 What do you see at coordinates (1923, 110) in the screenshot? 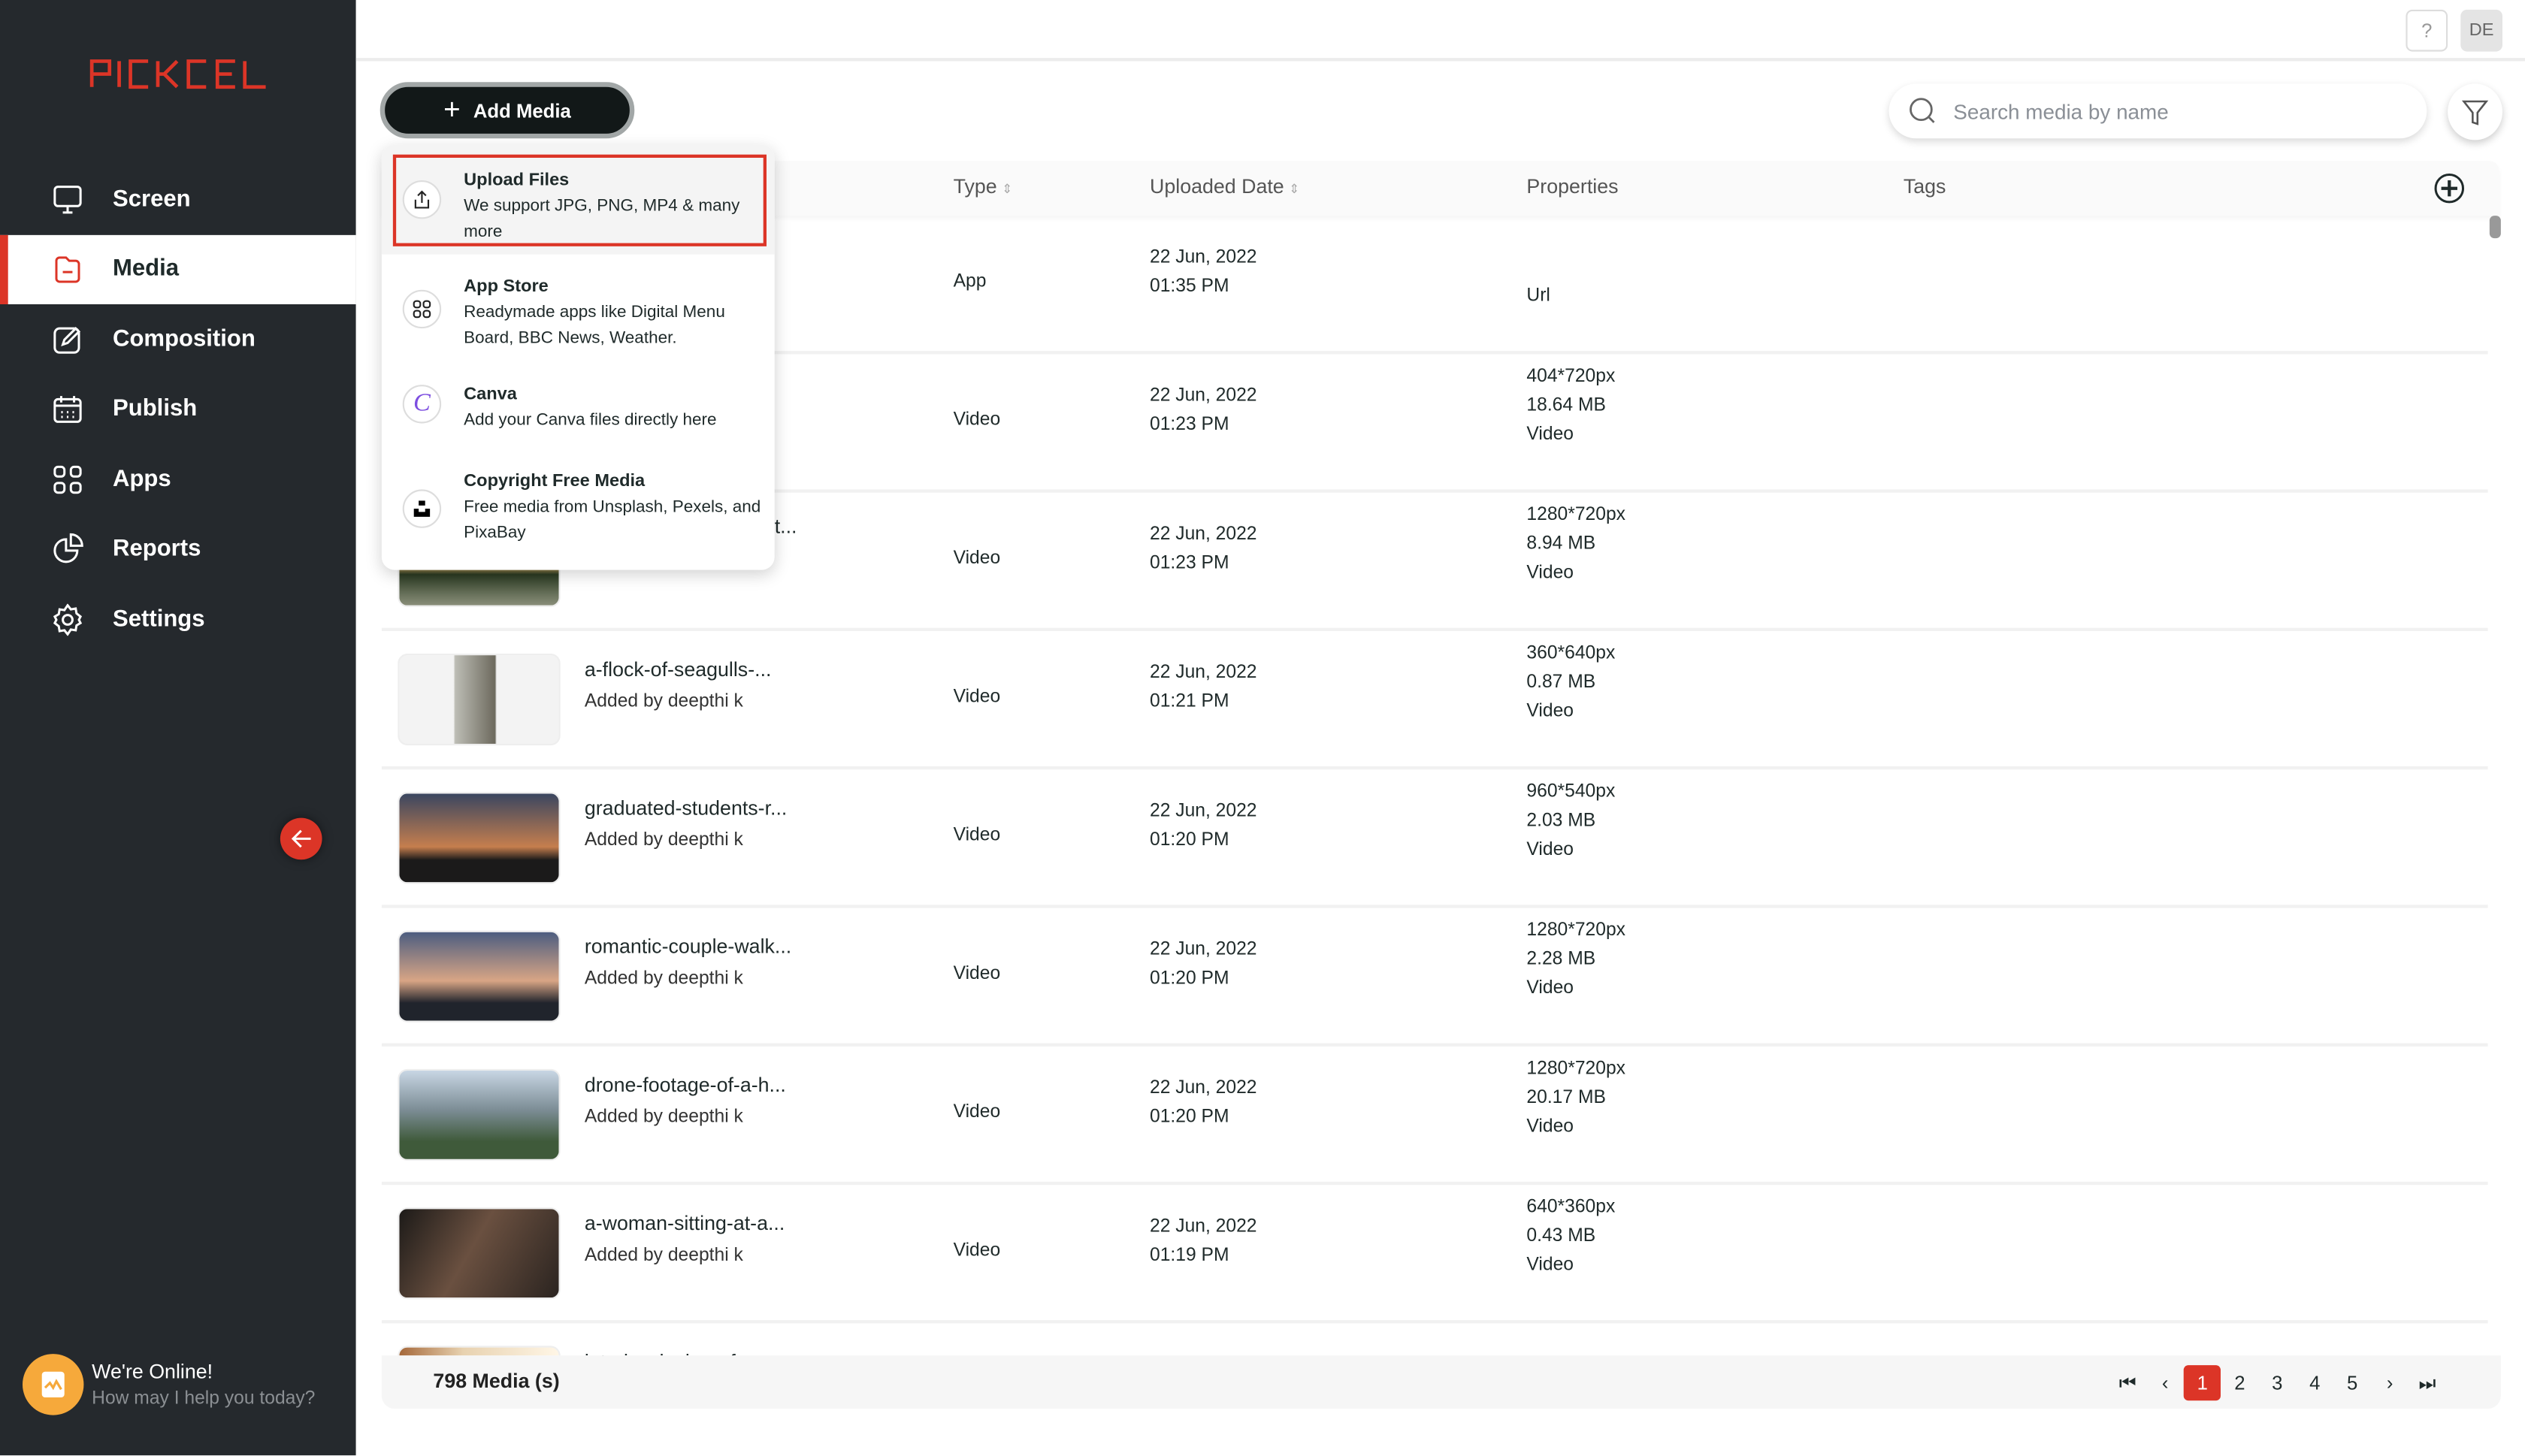
I see `search-icon` at bounding box center [1923, 110].